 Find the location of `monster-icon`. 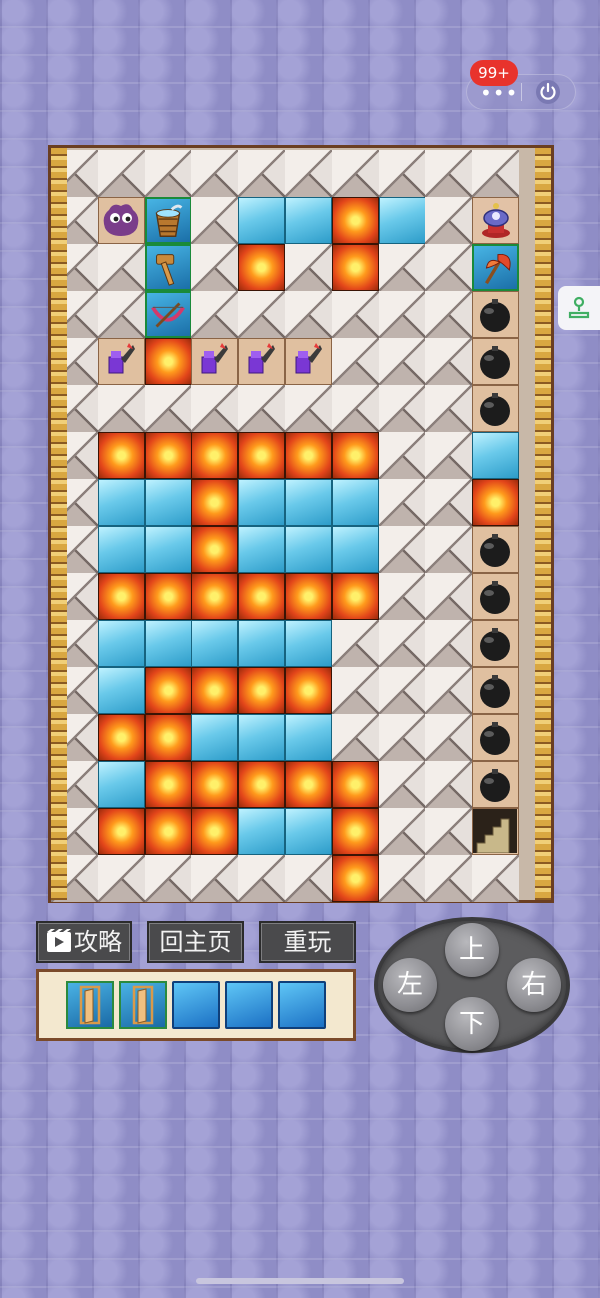

monster-icon is located at coordinates (121, 220).